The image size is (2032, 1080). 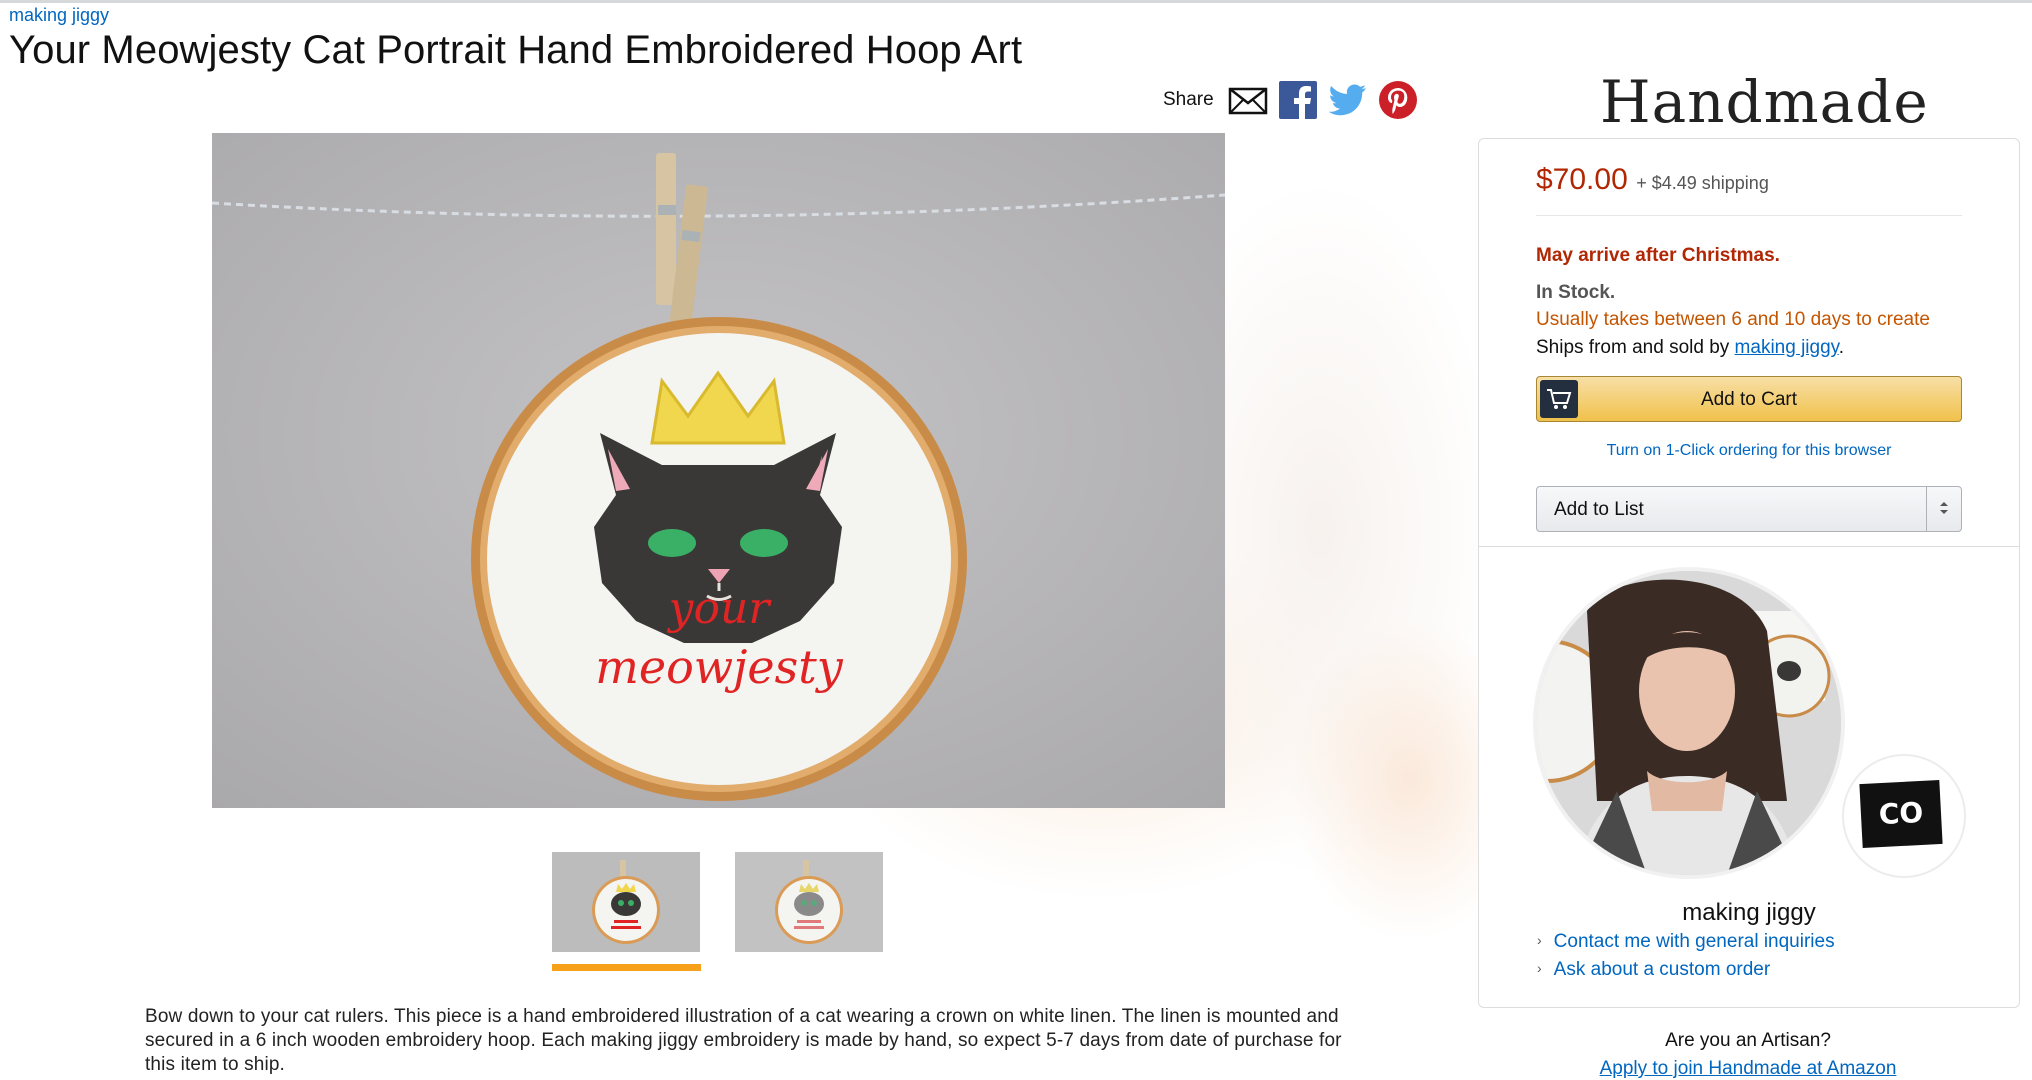 What do you see at coordinates (1016, 1) in the screenshot?
I see `top-divider` at bounding box center [1016, 1].